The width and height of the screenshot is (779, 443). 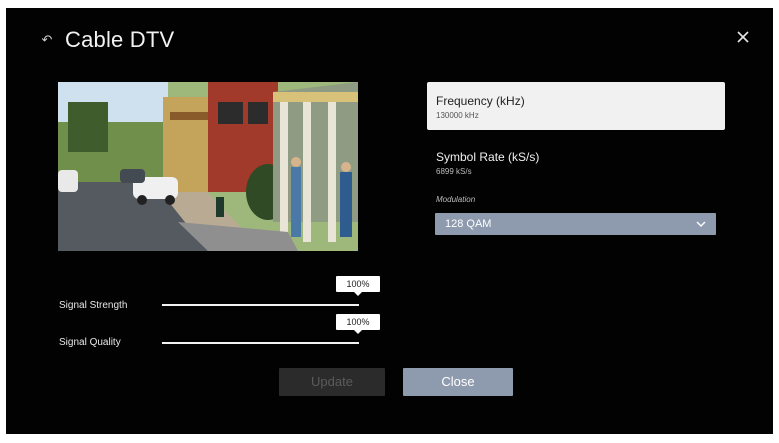 I want to click on frequency-field: Frequency (kHz) 130000 kHz, so click(x=576, y=106).